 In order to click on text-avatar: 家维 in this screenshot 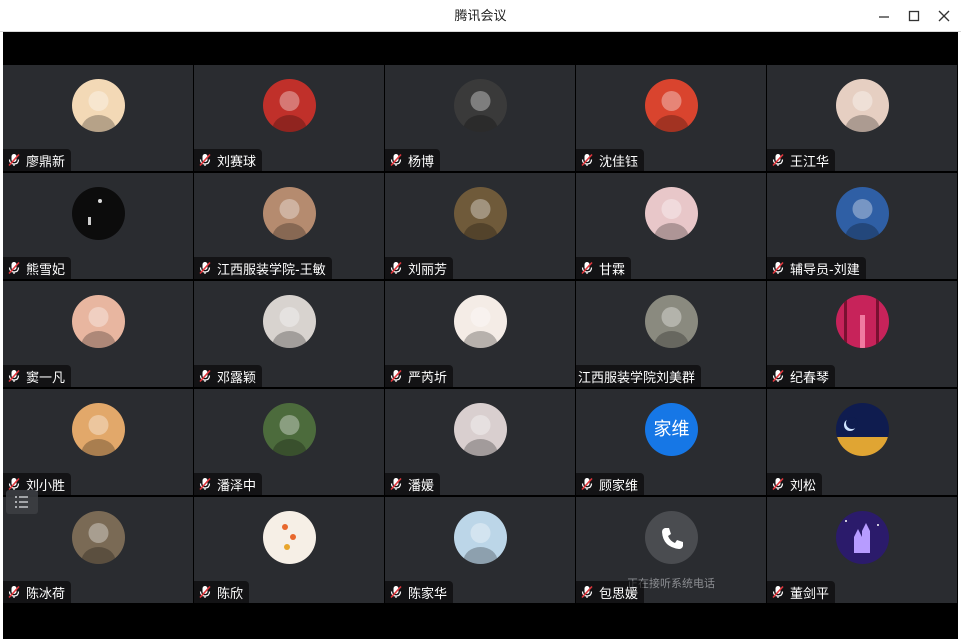, I will do `click(671, 429)`.